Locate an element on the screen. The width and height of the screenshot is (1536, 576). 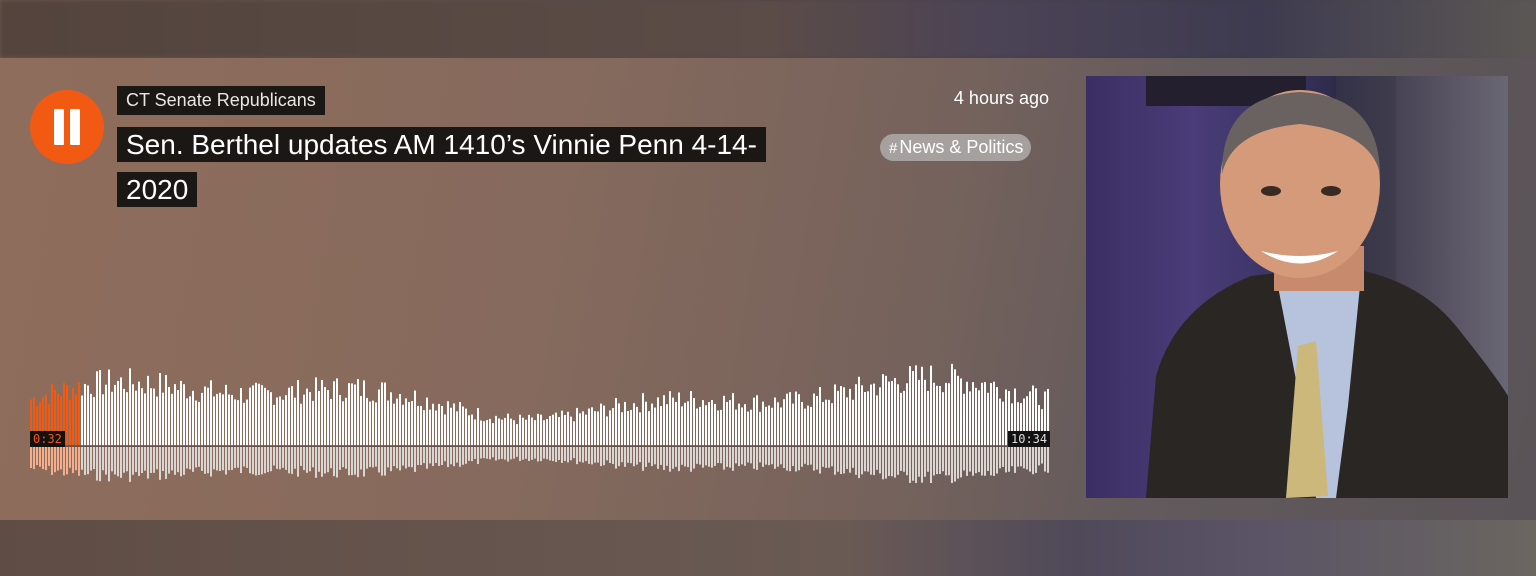
waveform is located at coordinates (540, 423).